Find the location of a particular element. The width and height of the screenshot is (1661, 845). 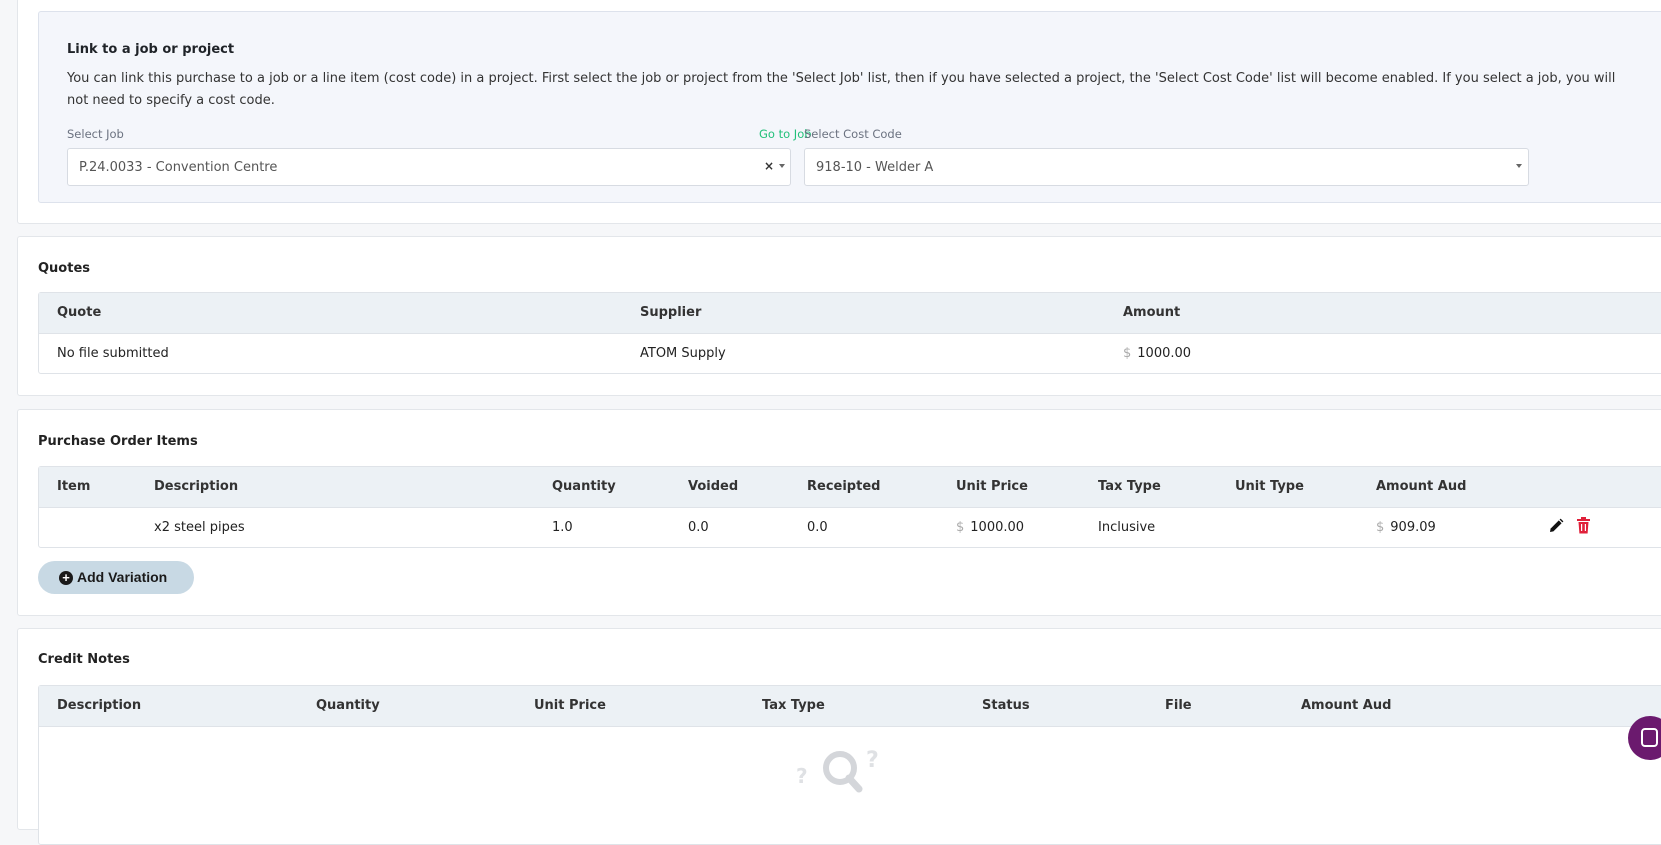

quote-amount: $1000.00 is located at coordinates (1157, 353).